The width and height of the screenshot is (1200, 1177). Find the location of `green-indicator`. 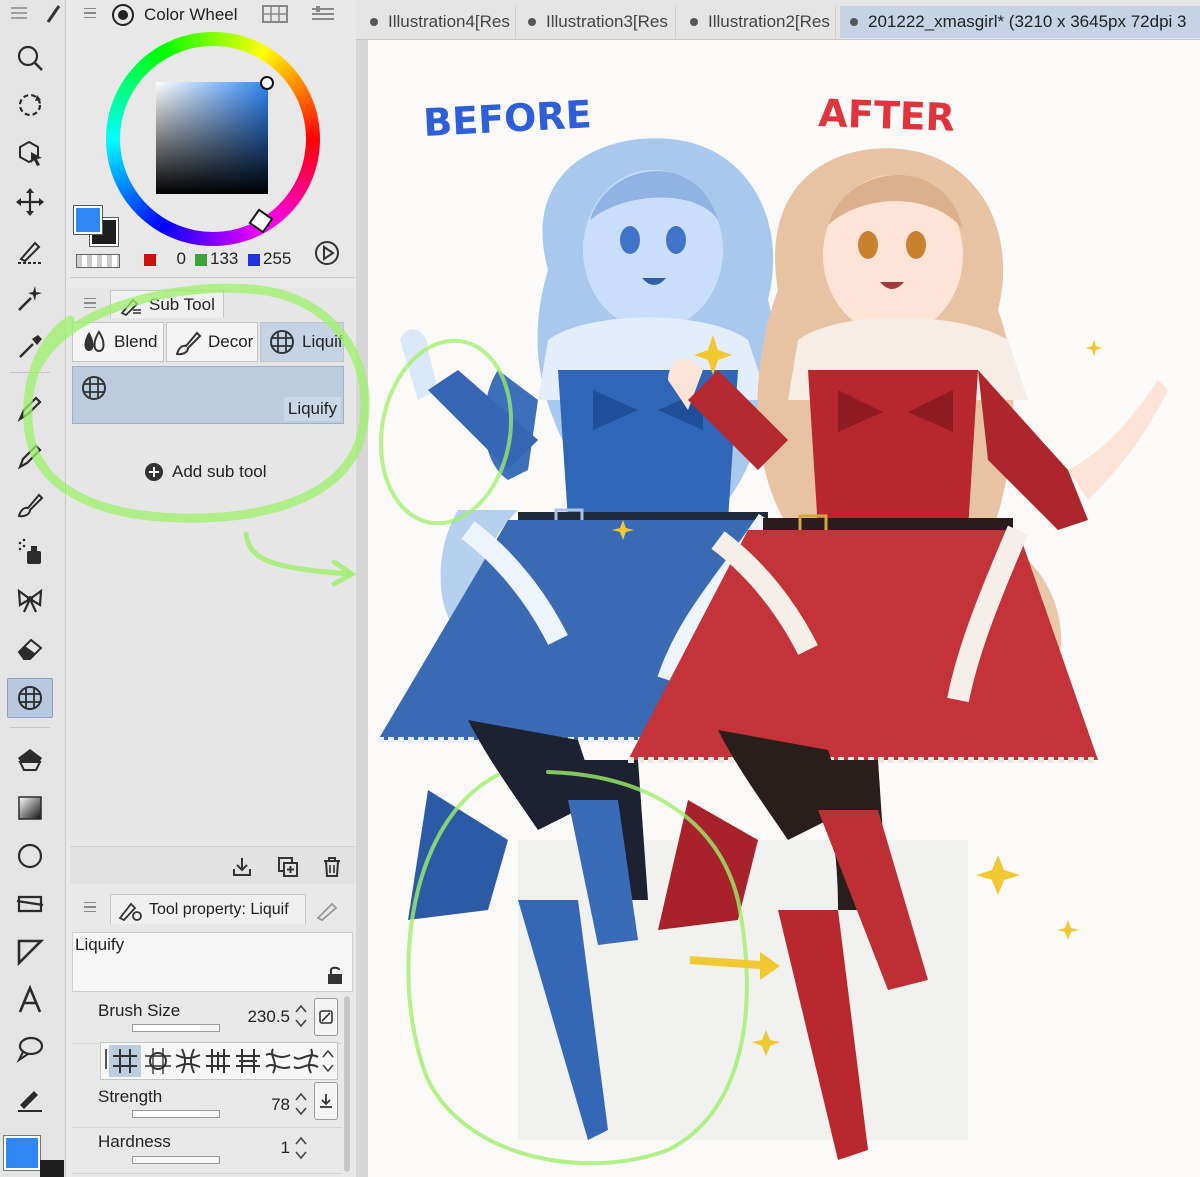

green-indicator is located at coordinates (201, 260).